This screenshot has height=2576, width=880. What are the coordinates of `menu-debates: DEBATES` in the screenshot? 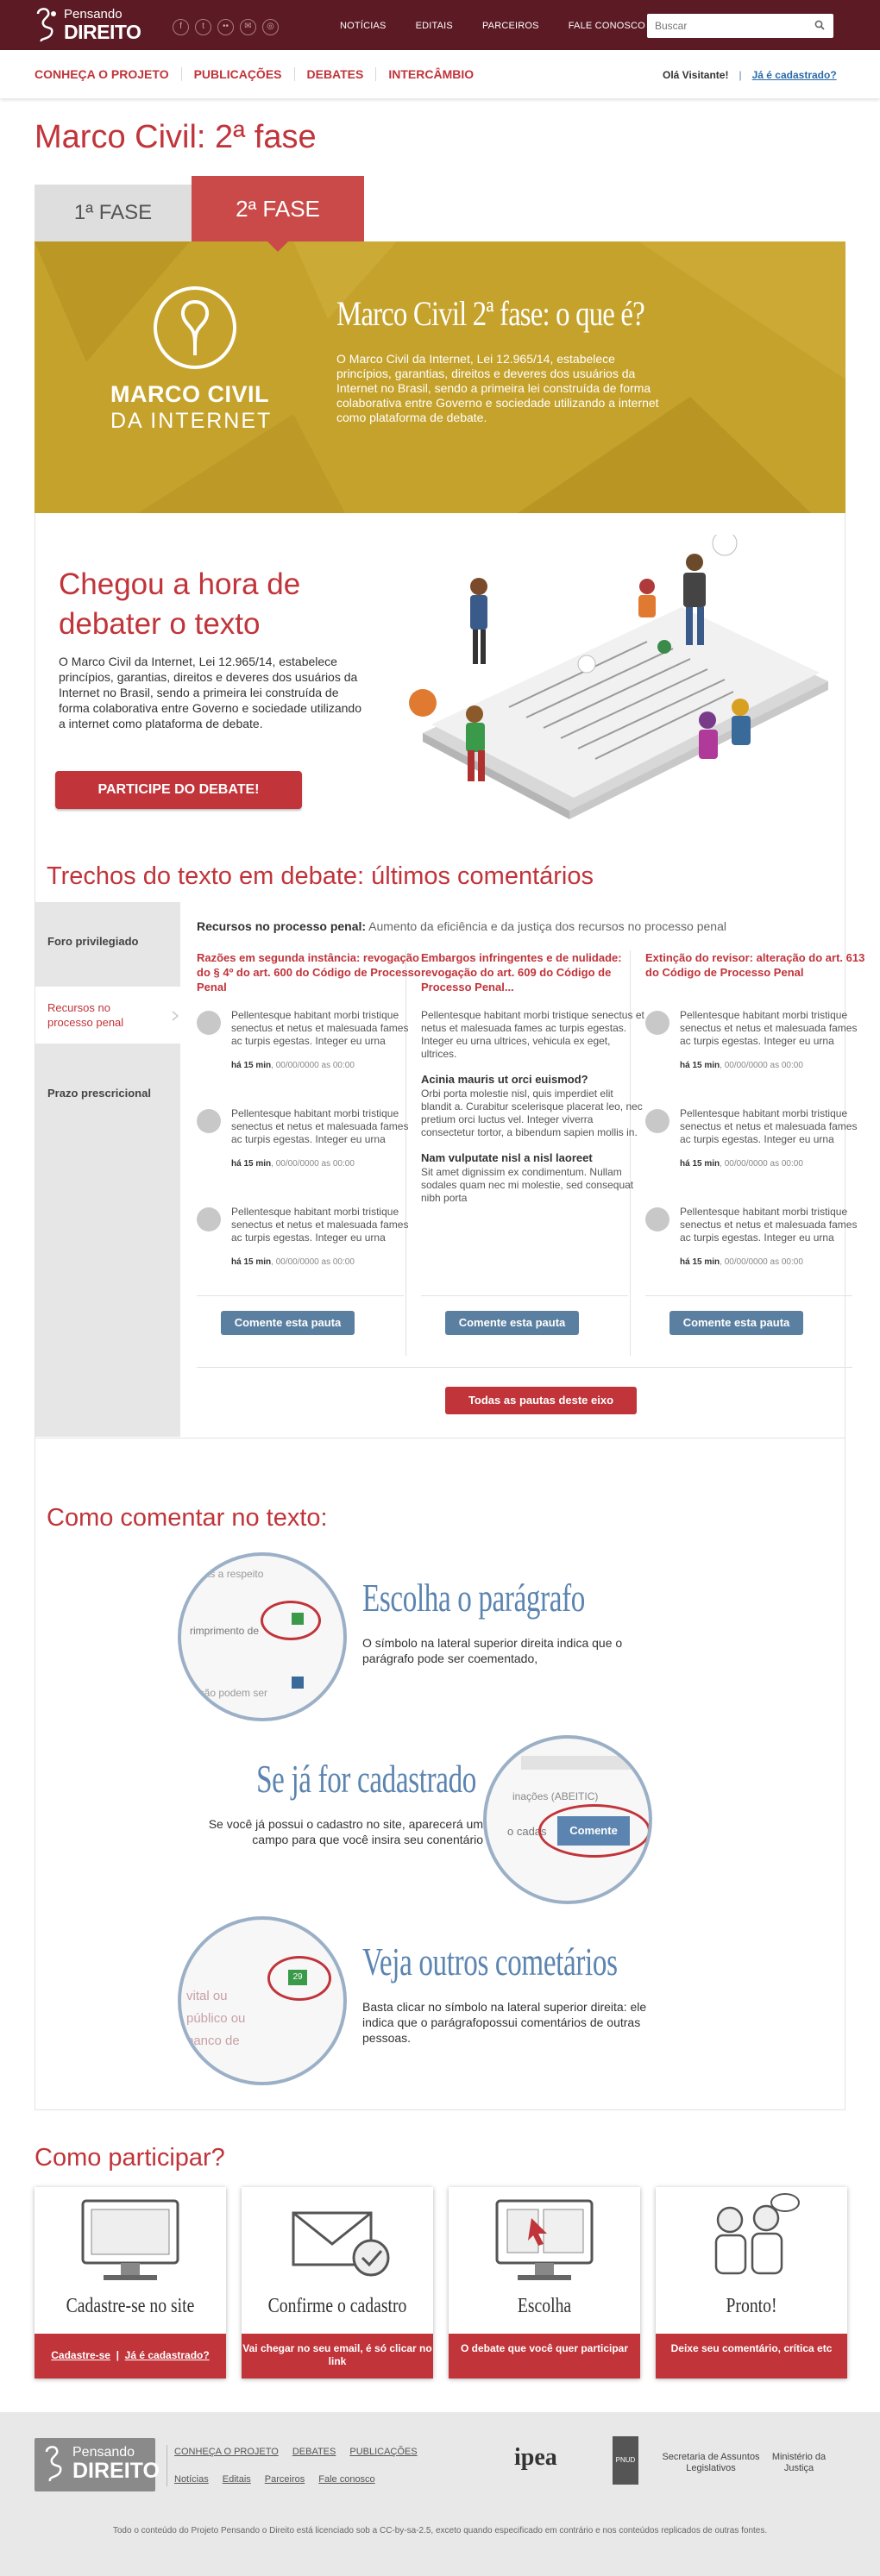 It's located at (342, 74).